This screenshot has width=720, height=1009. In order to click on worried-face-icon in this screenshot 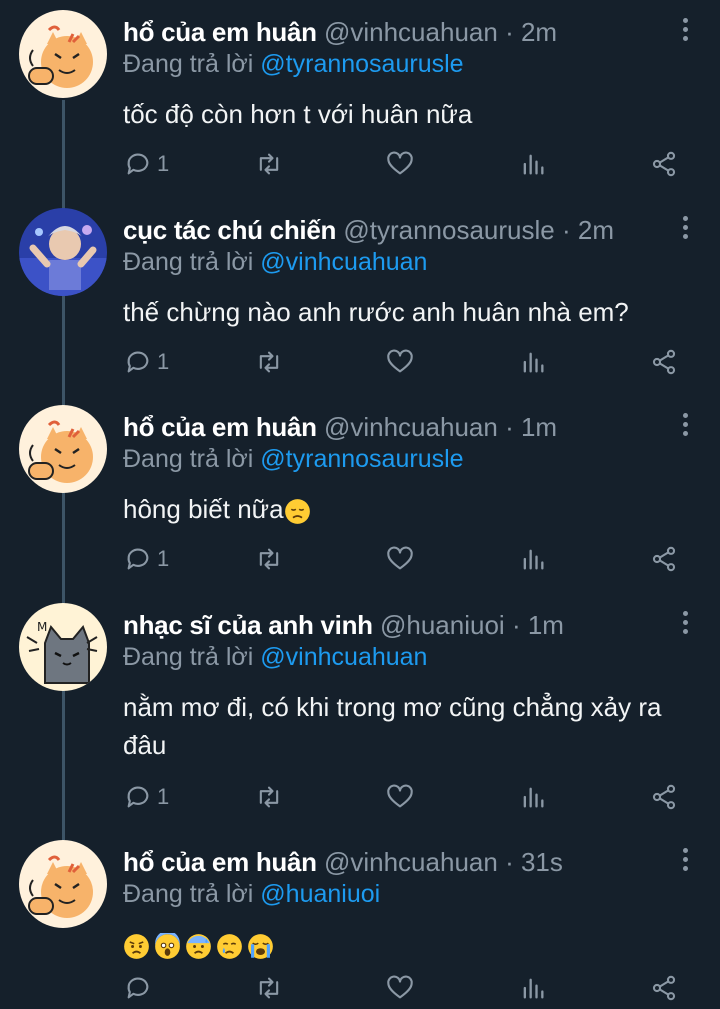, I will do `click(136, 946)`.